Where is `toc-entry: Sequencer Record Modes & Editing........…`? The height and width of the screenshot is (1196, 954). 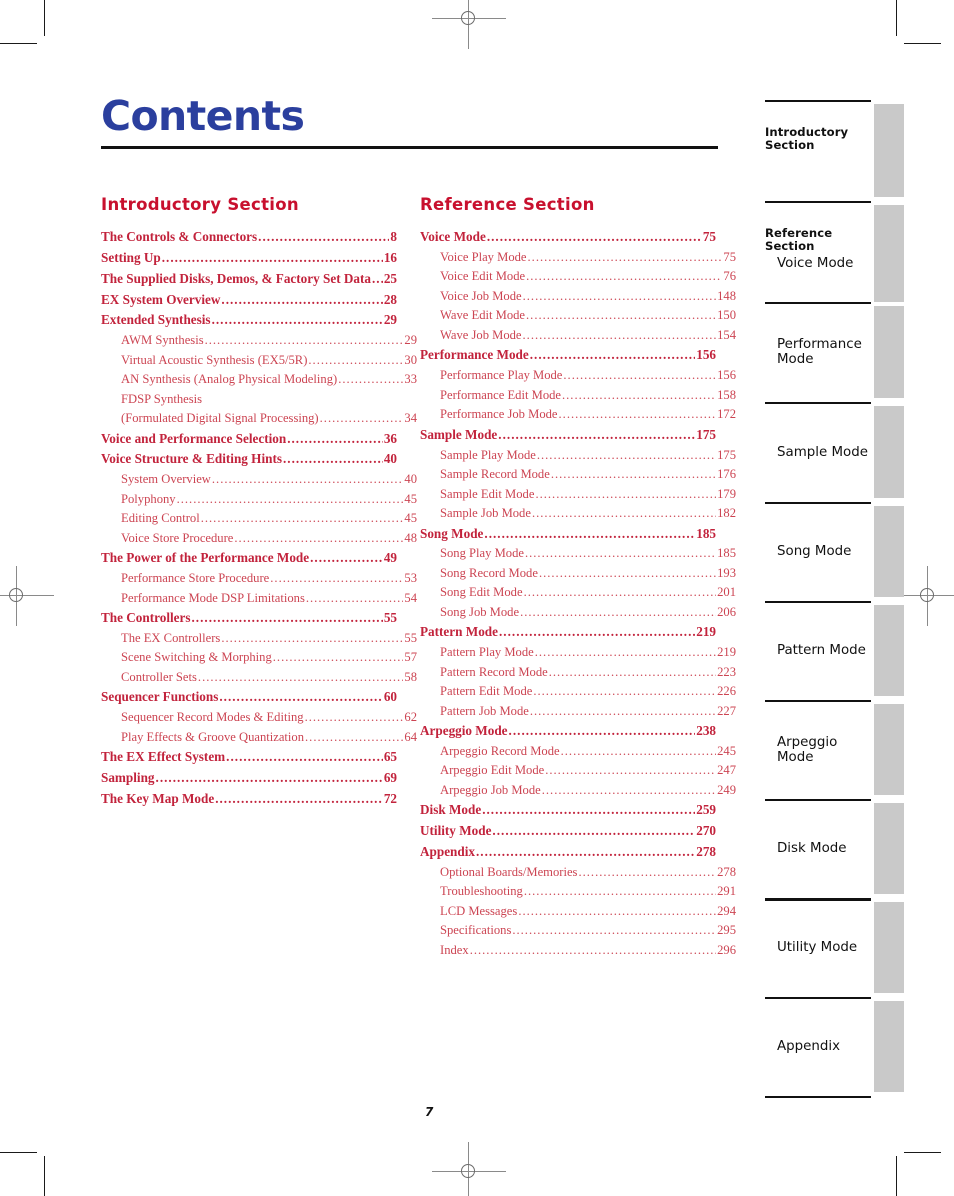 toc-entry: Sequencer Record Modes & Editing........… is located at coordinates (259, 718).